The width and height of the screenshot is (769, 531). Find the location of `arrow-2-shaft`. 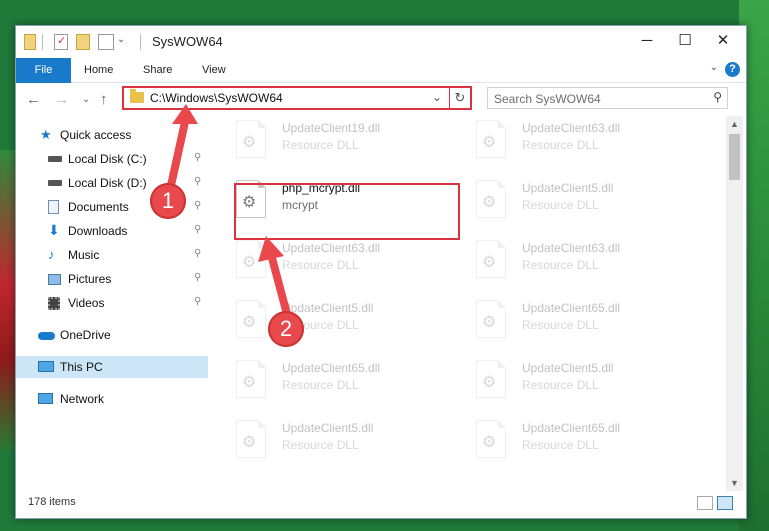

arrow-2-shaft is located at coordinates (280, 288).